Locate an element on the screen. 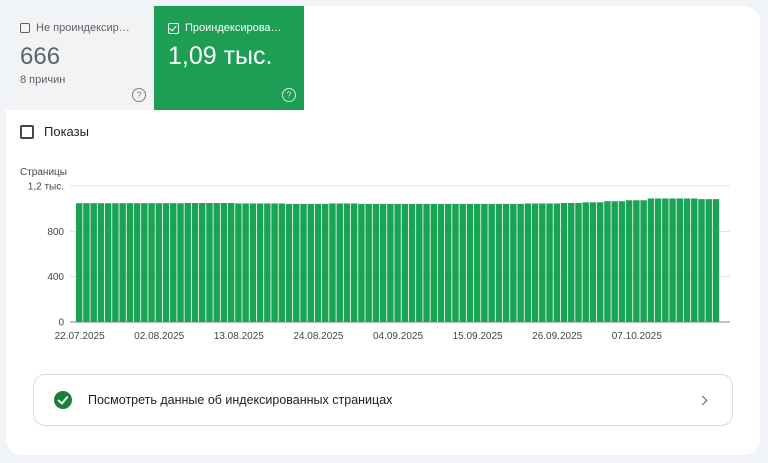 Image resolution: width=768 pixels, height=463 pixels. chevron-right-icon is located at coordinates (702, 400).